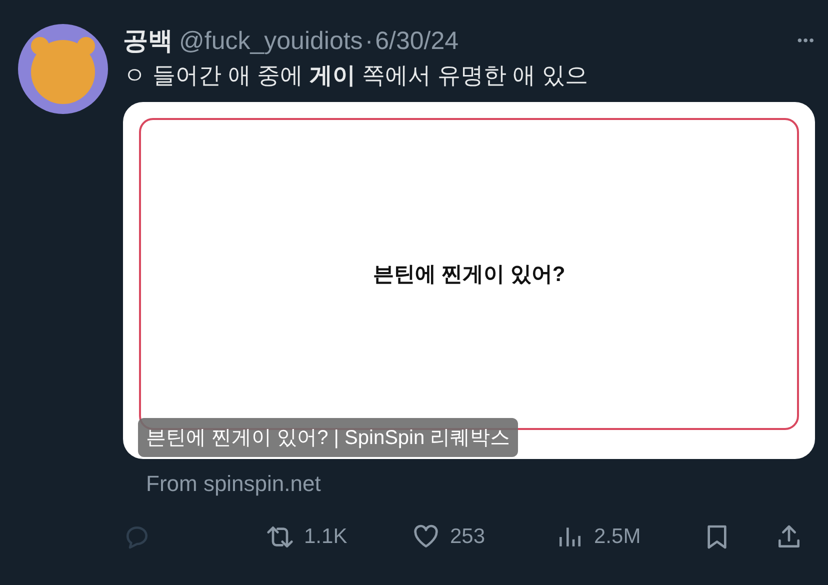 The image size is (828, 585). Describe the element at coordinates (806, 40) in the screenshot. I see `more-button: •••` at that location.